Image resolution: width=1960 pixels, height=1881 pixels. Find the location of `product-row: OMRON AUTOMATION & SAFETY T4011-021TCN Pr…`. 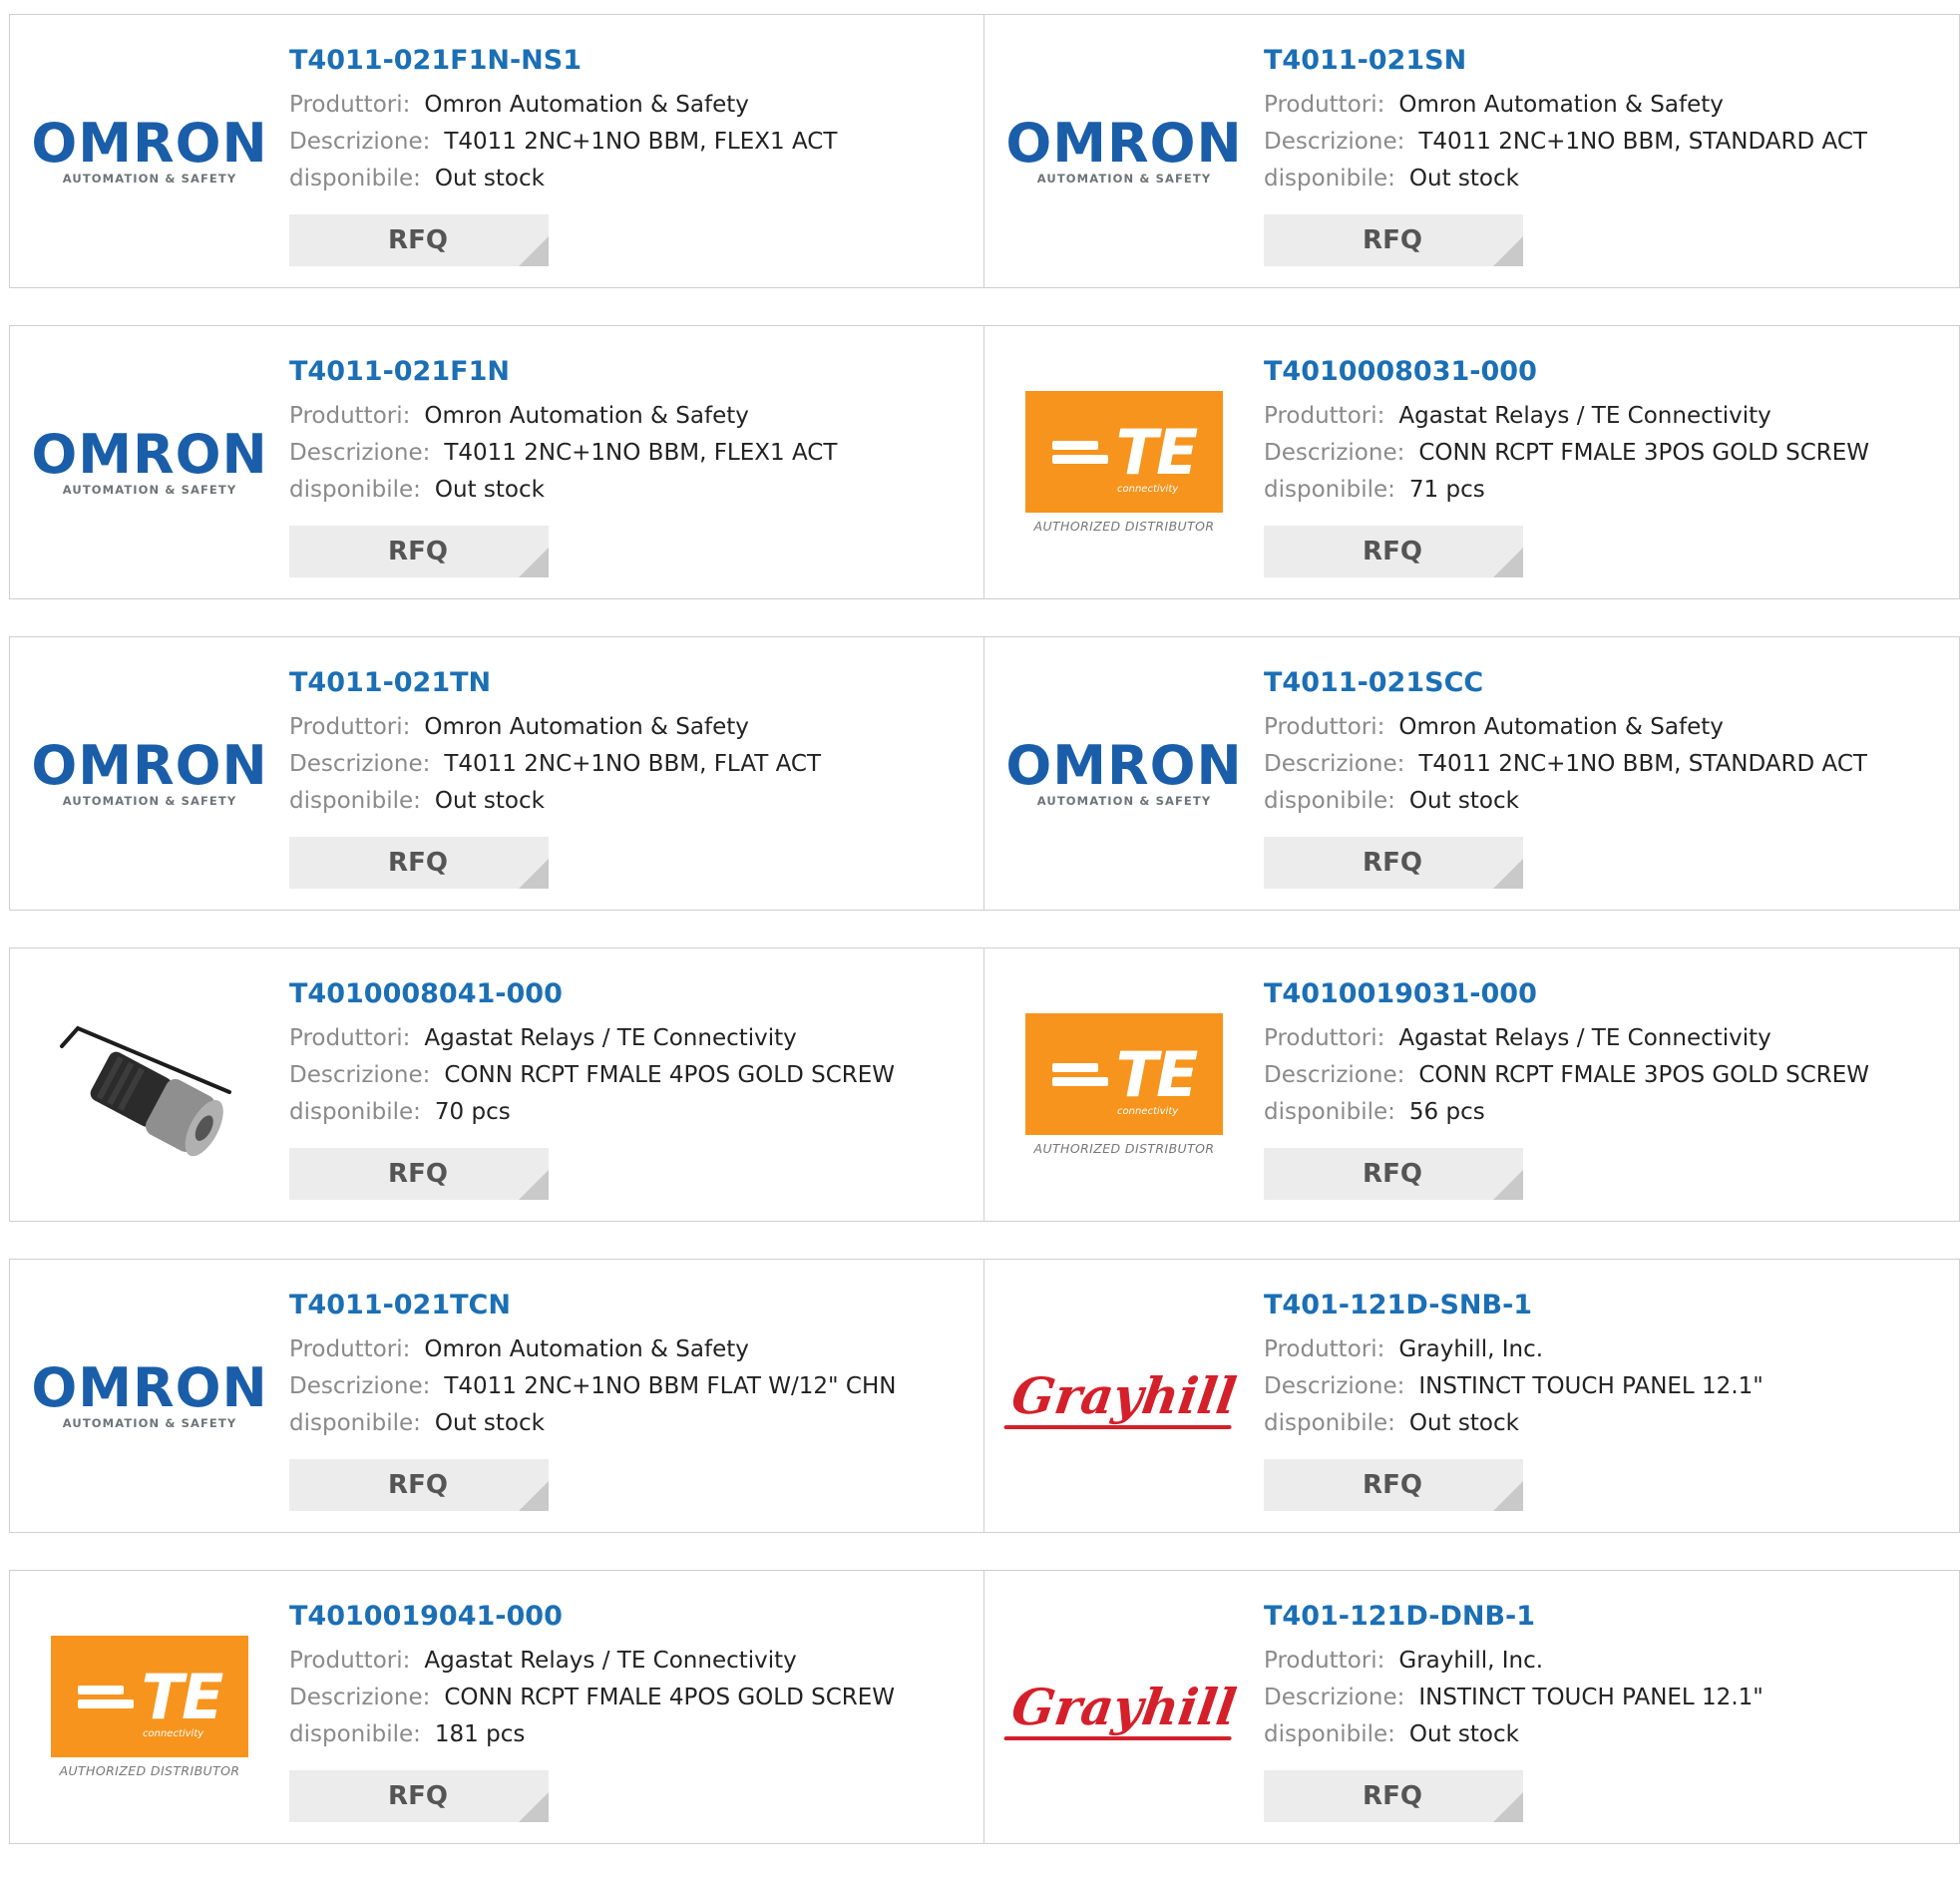

product-row: OMRON AUTOMATION & SAFETY T4011-021TCN Pr… is located at coordinates (985, 1396).